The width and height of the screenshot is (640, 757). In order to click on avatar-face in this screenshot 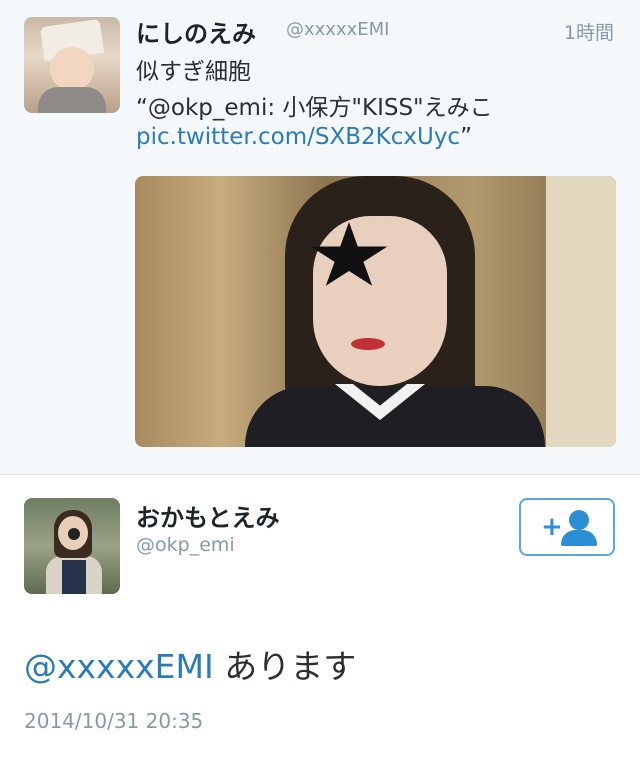, I will do `click(72, 69)`.